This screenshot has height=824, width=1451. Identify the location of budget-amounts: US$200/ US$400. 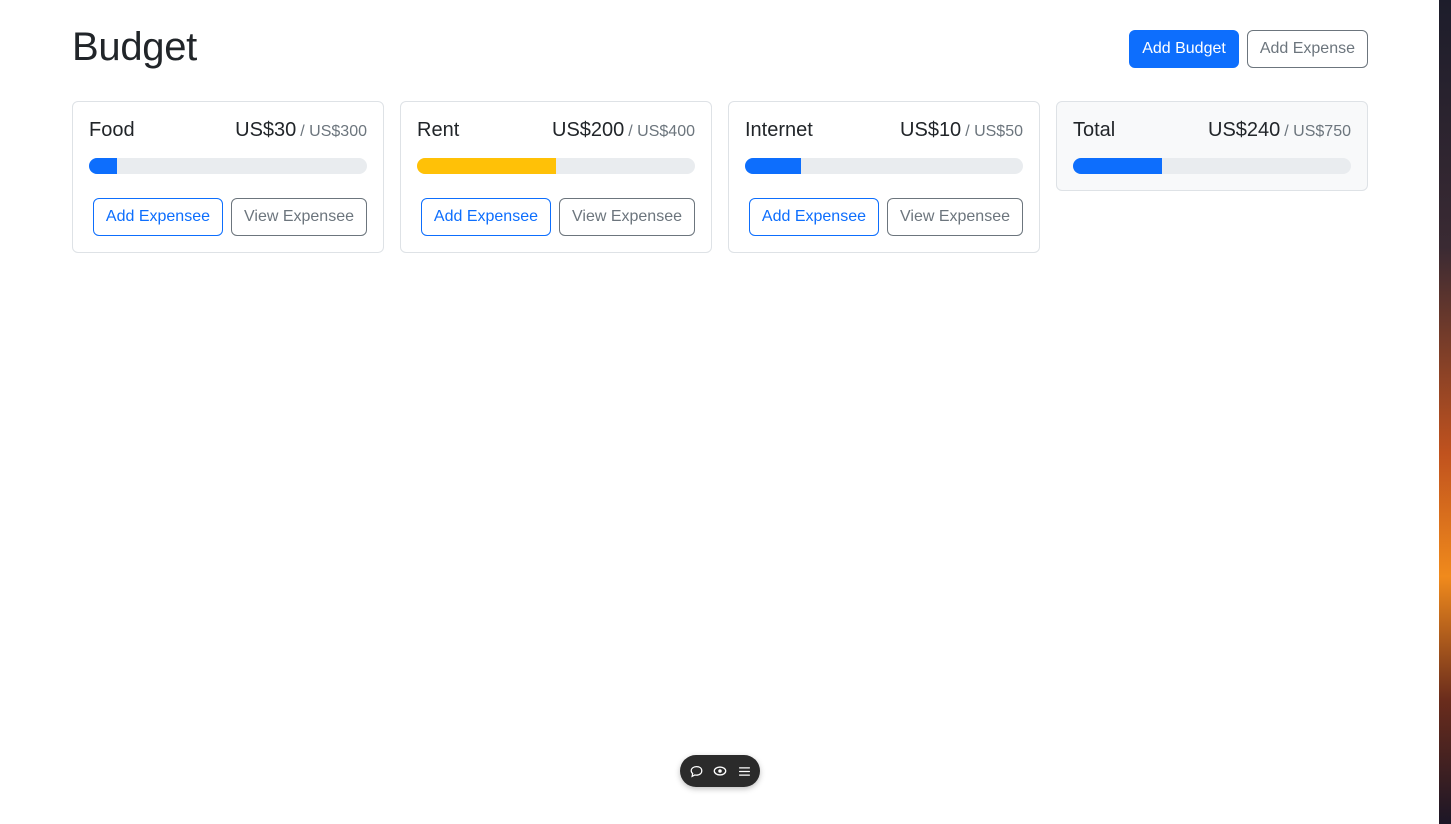
(623, 130).